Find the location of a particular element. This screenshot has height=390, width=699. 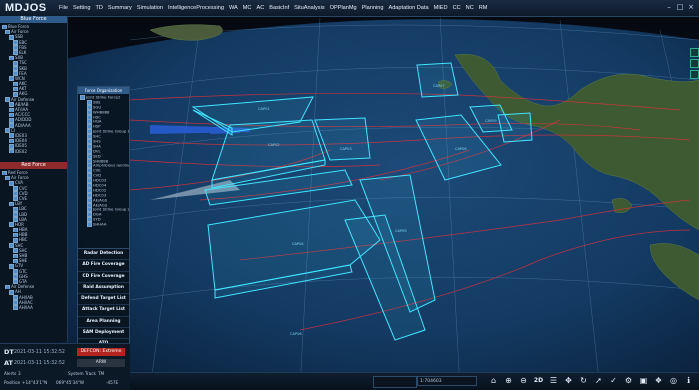

zoom-out-icon: ⊖ is located at coordinates (523, 380).